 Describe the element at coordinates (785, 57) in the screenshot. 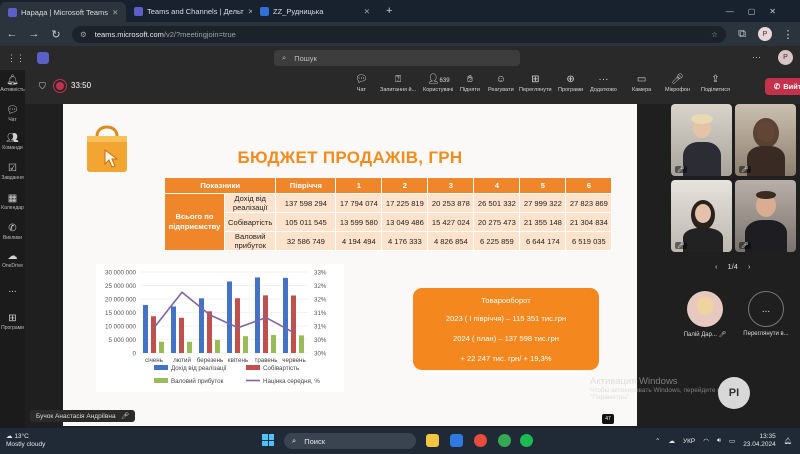

I see `user-avatar: P` at that location.